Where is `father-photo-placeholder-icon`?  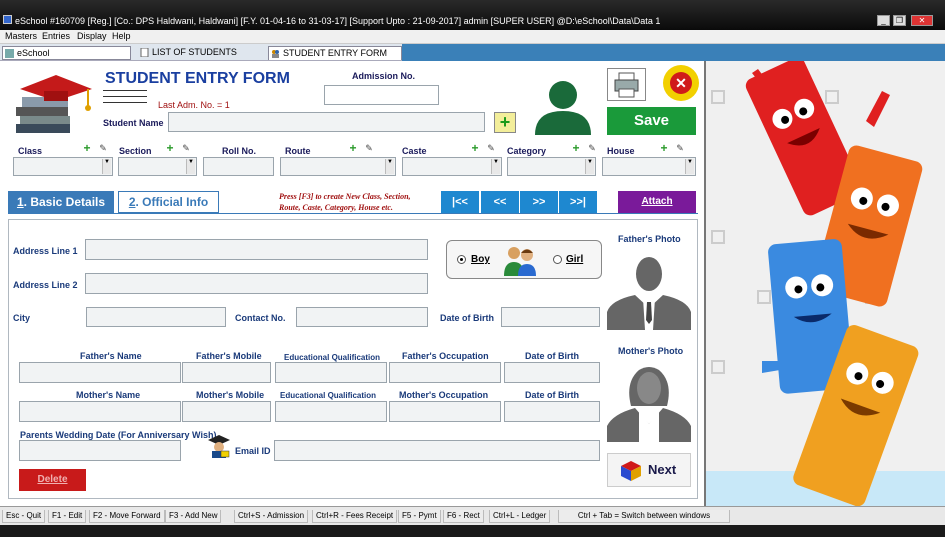
father-photo-placeholder-icon is located at coordinates (649, 290).